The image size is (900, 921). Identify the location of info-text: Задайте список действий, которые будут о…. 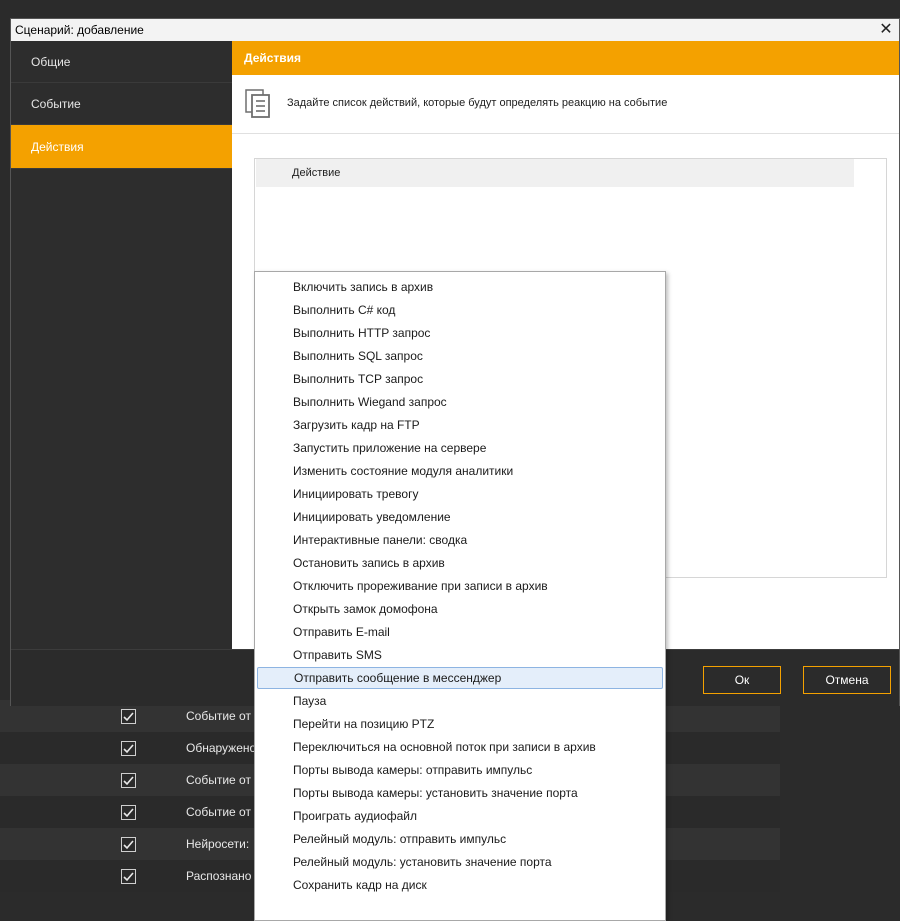
(477, 103).